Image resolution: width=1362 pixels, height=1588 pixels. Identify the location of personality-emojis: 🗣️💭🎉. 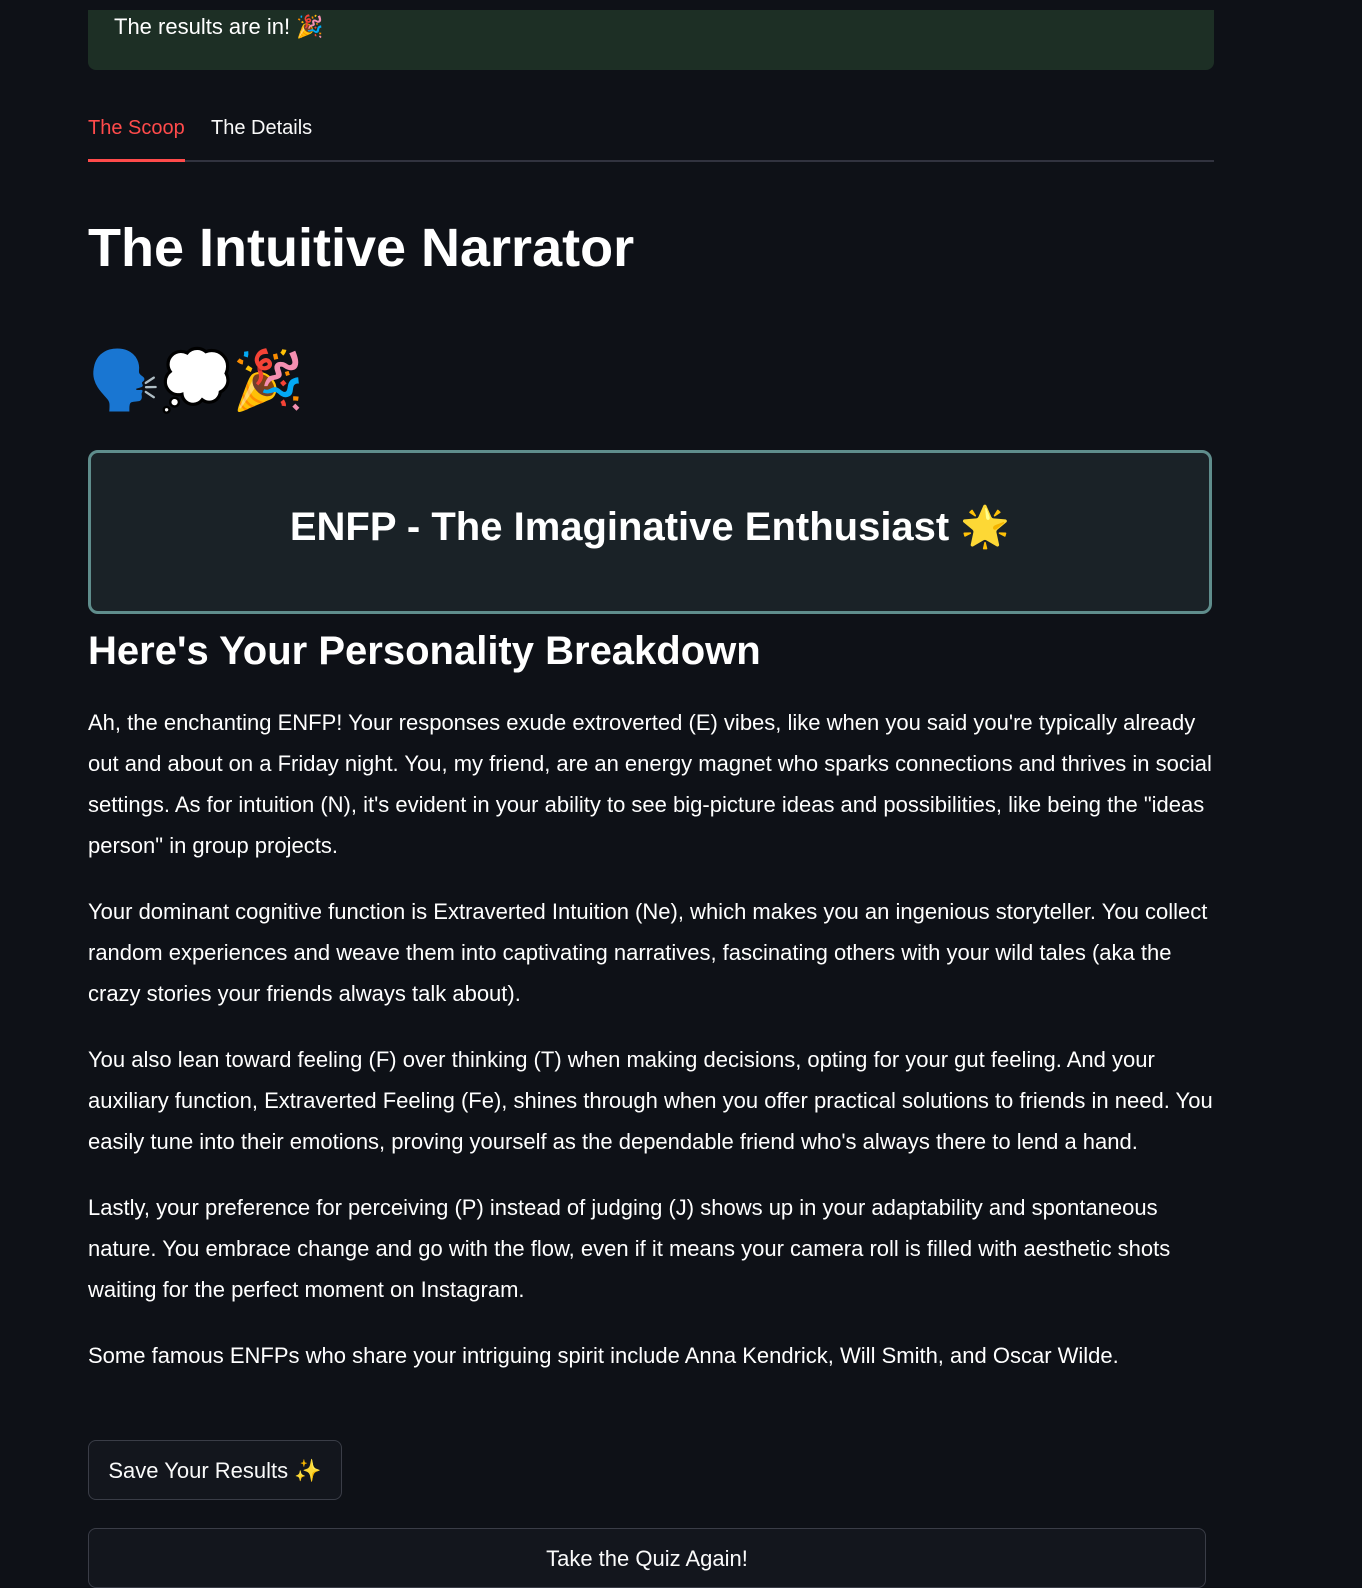
(196, 380).